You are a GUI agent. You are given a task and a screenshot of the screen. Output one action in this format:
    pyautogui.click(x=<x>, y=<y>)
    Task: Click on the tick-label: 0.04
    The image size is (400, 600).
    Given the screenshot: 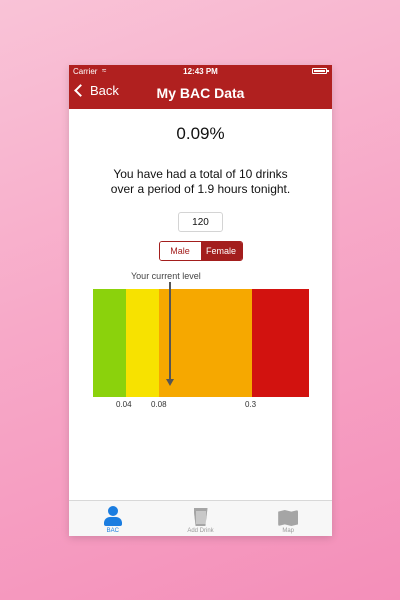 What is the action you would take?
    pyautogui.click(x=124, y=404)
    